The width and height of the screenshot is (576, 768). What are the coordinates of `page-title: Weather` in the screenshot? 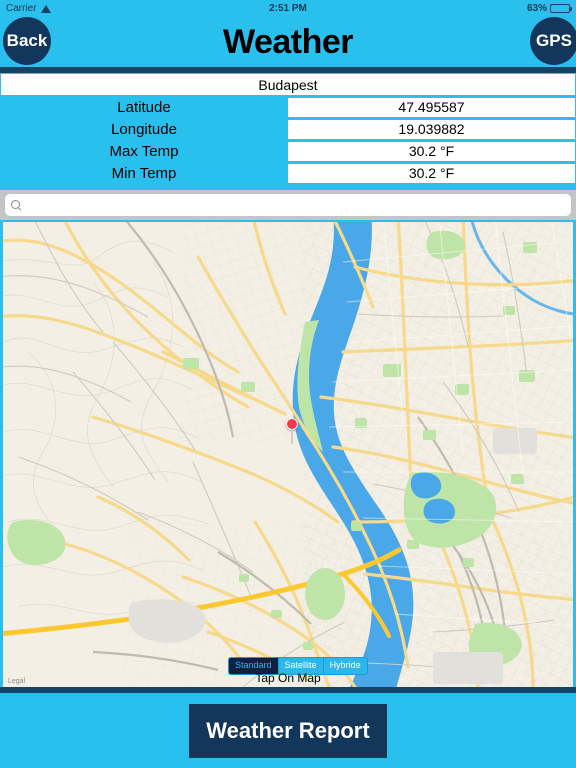 It's located at (288, 42).